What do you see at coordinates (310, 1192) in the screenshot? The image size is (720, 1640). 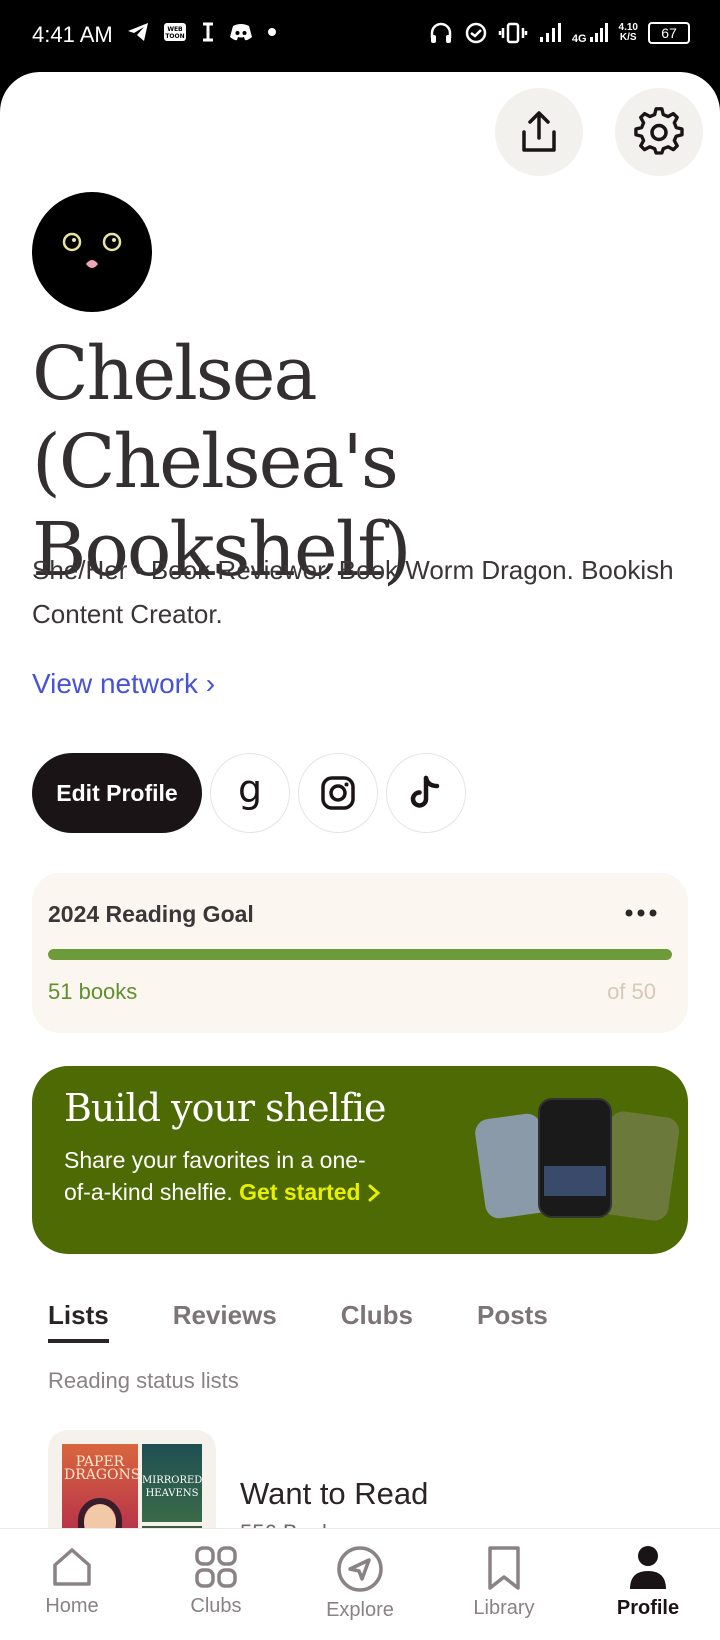 I see `get-started-link: Get started` at bounding box center [310, 1192].